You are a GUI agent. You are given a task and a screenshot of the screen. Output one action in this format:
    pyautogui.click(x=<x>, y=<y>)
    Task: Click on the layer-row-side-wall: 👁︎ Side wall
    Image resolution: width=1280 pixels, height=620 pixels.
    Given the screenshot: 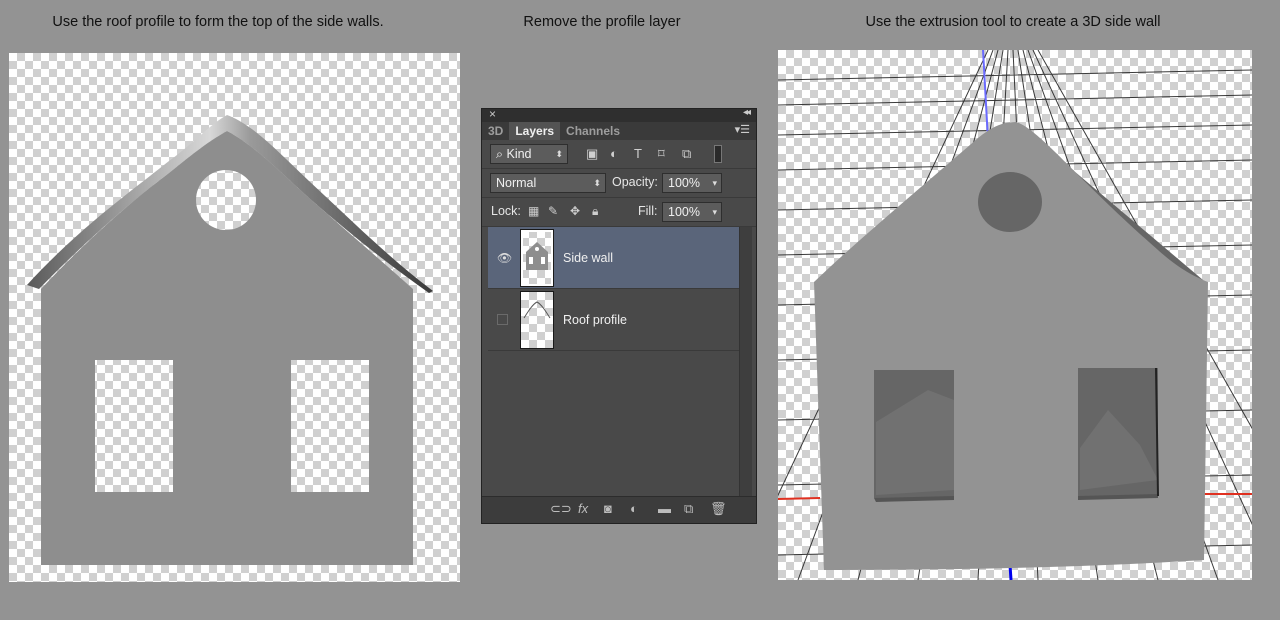 What is the action you would take?
    pyautogui.click(x=614, y=258)
    